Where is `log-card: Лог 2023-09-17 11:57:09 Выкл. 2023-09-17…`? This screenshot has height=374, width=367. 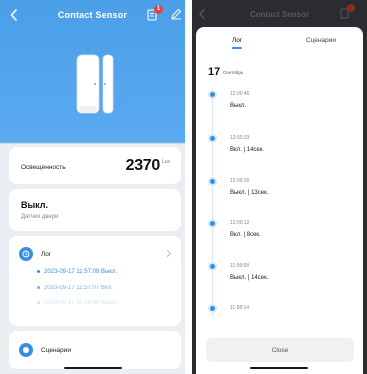 log-card: Лог 2023-09-17 11:57:09 Выкл. 2023-09-17… is located at coordinates (95, 281).